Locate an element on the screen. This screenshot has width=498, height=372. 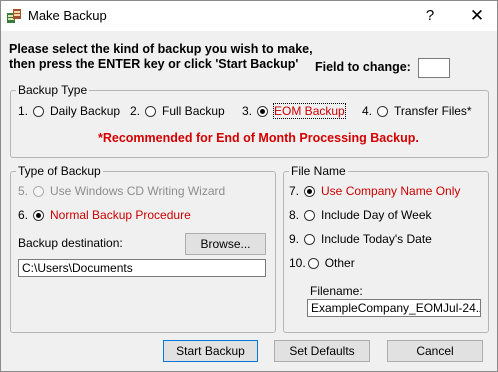
option-label: Other is located at coordinates (339, 263).